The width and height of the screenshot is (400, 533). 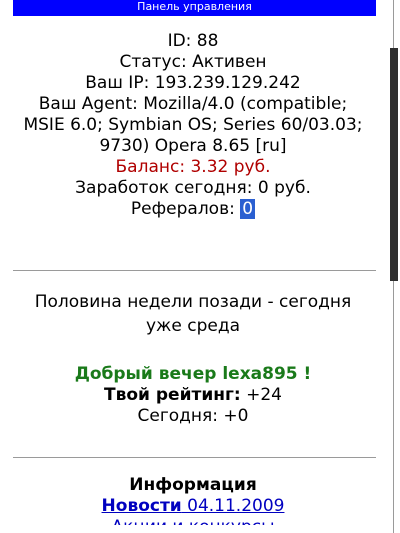 I want to click on greeting-text: Добрый вечер lexa895 !, so click(x=193, y=374).